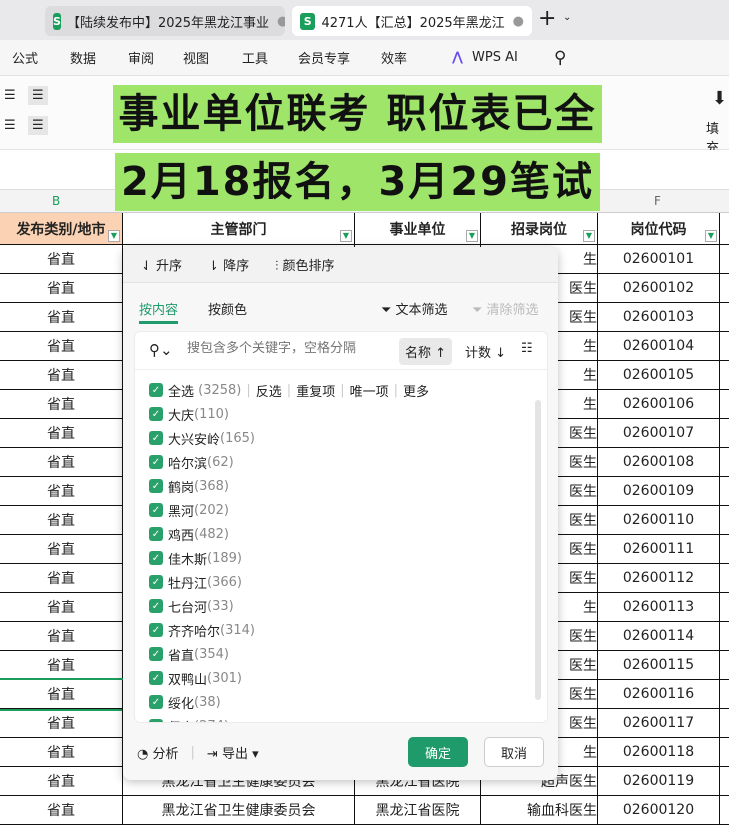 The width and height of the screenshot is (729, 825). What do you see at coordinates (394, 57) in the screenshot?
I see `menu-efficiency: 效率` at bounding box center [394, 57].